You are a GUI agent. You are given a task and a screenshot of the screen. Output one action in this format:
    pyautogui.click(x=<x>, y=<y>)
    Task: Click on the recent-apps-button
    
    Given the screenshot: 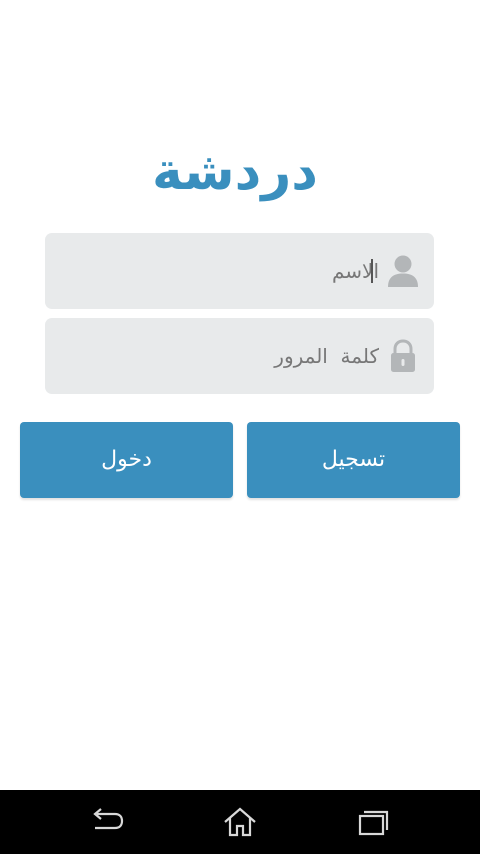 What is the action you would take?
    pyautogui.click(x=373, y=822)
    